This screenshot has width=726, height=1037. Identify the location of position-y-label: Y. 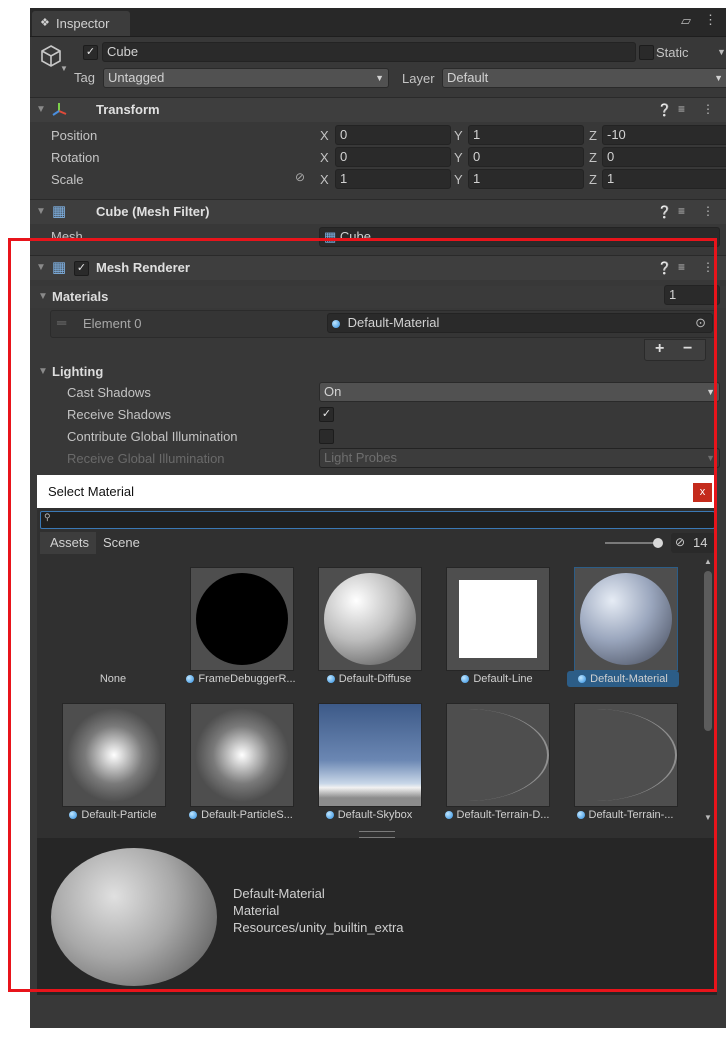
(458, 135).